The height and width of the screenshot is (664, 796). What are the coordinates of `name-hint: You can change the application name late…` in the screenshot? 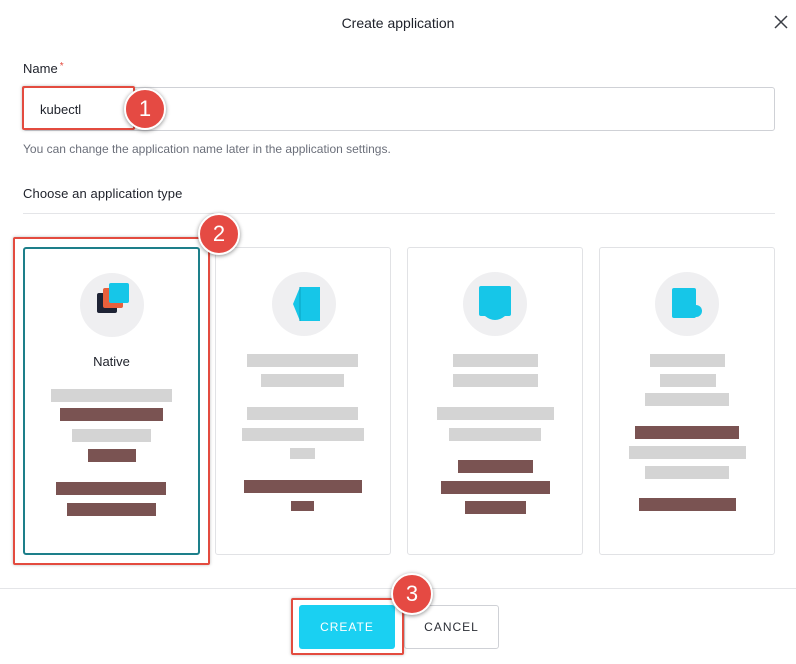 It's located at (207, 149).